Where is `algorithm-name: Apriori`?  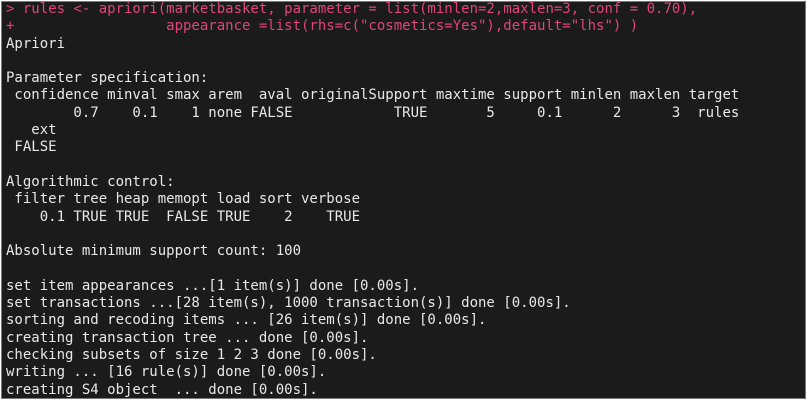 algorithm-name: Apriori is located at coordinates (36, 43).